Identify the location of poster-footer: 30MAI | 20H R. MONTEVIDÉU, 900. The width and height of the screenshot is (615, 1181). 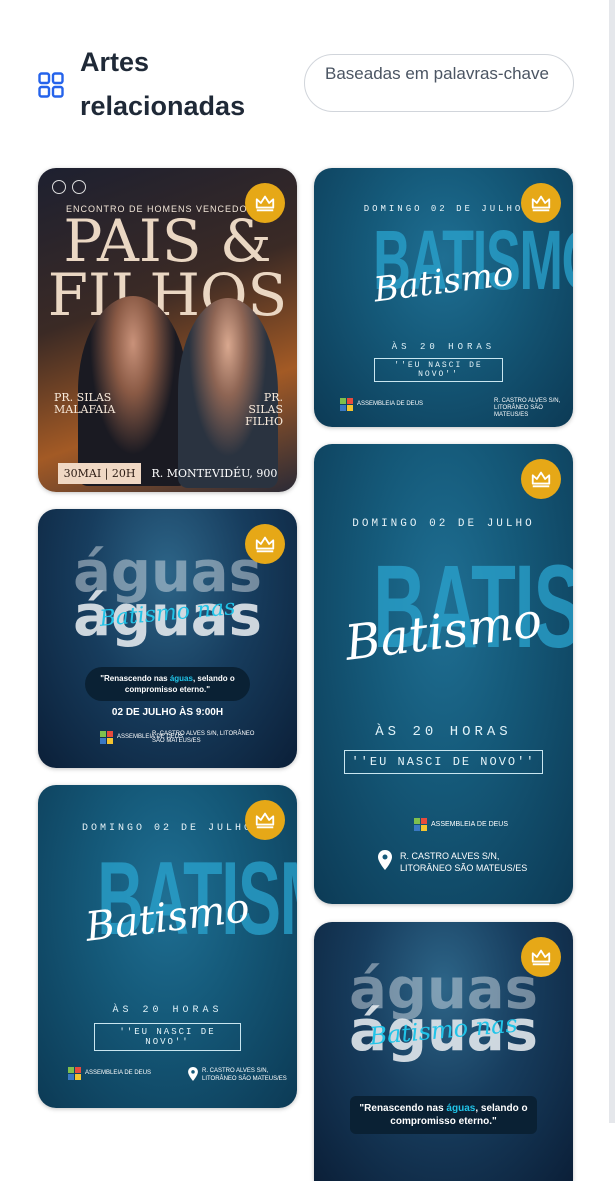
(167, 473).